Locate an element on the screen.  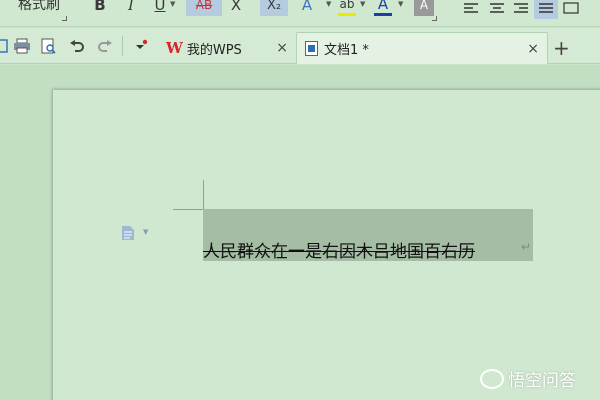
save-icon is located at coordinates (4, 46).